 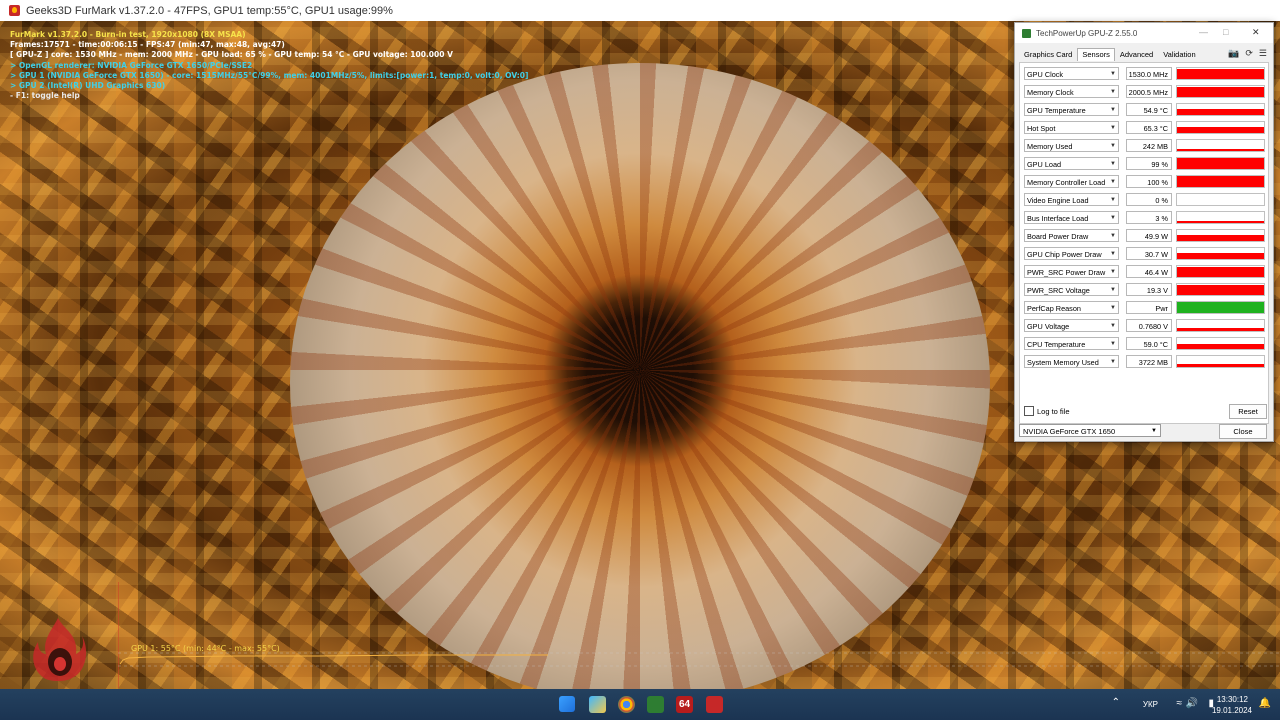 I want to click on sensor-name-dropdown: PWR_SRC Voltage ▼, so click(x=1071, y=289).